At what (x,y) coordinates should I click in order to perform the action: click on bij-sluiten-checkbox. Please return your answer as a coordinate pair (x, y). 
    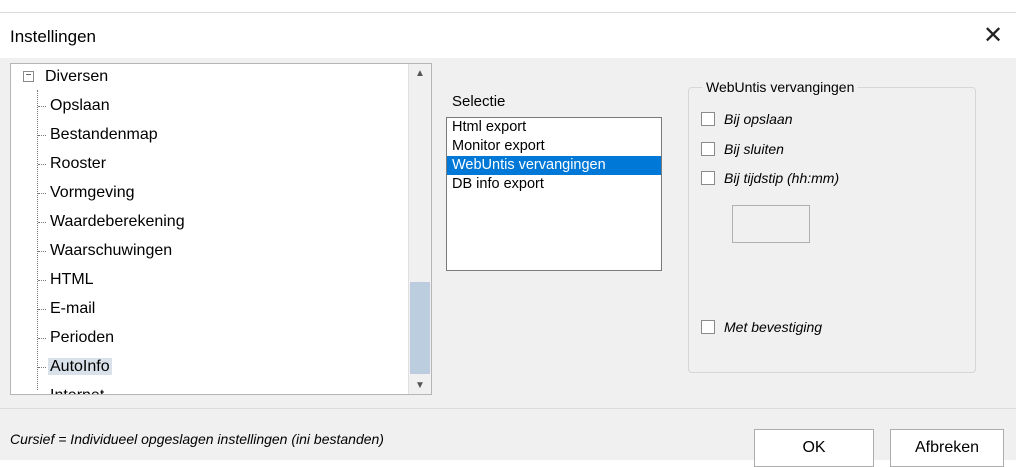
    Looking at the image, I should click on (708, 149).